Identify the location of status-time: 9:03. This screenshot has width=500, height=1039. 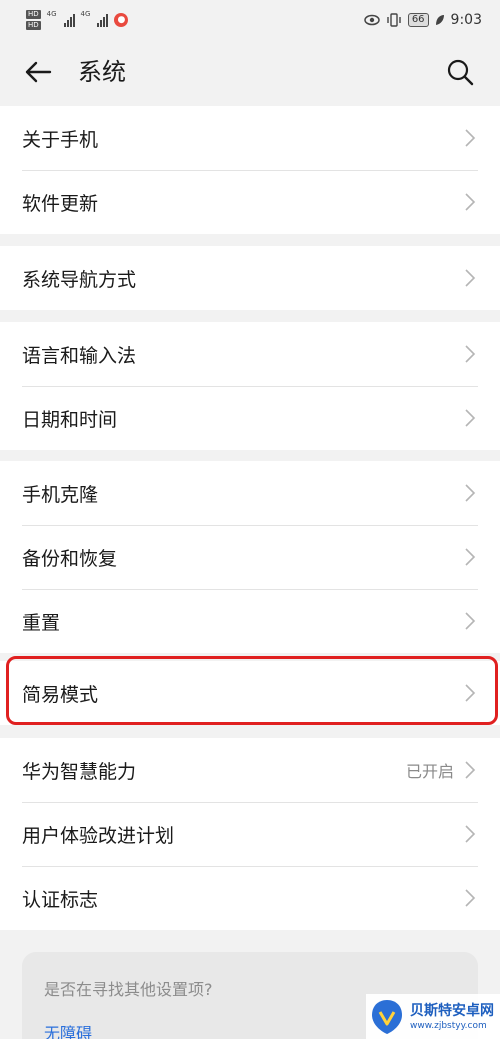
(466, 20).